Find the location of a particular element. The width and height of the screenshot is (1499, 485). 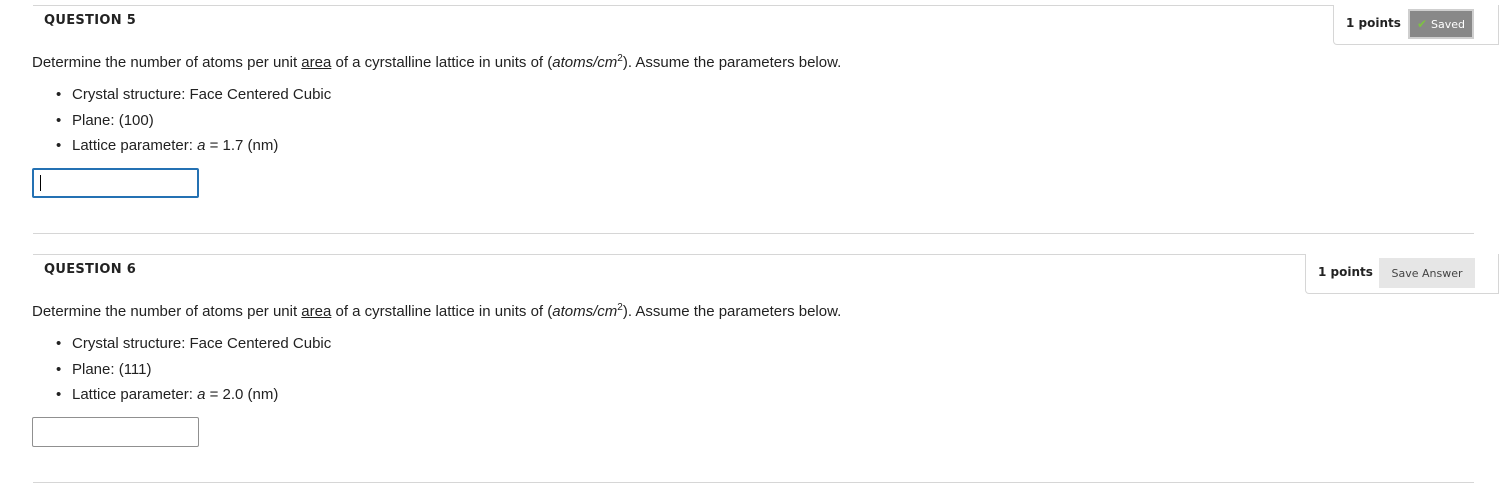

question-title: QUESTION 6 is located at coordinates (90, 269).